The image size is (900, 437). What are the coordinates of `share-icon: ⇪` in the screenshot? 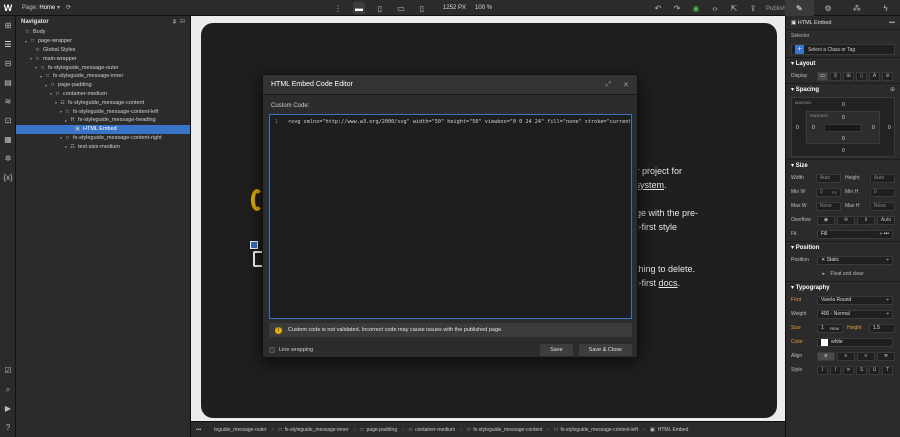 It's located at (753, 8).